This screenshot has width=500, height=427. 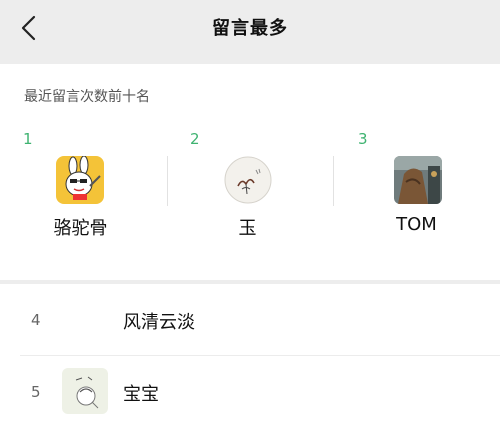 I want to click on rank-number: 3, so click(x=363, y=139).